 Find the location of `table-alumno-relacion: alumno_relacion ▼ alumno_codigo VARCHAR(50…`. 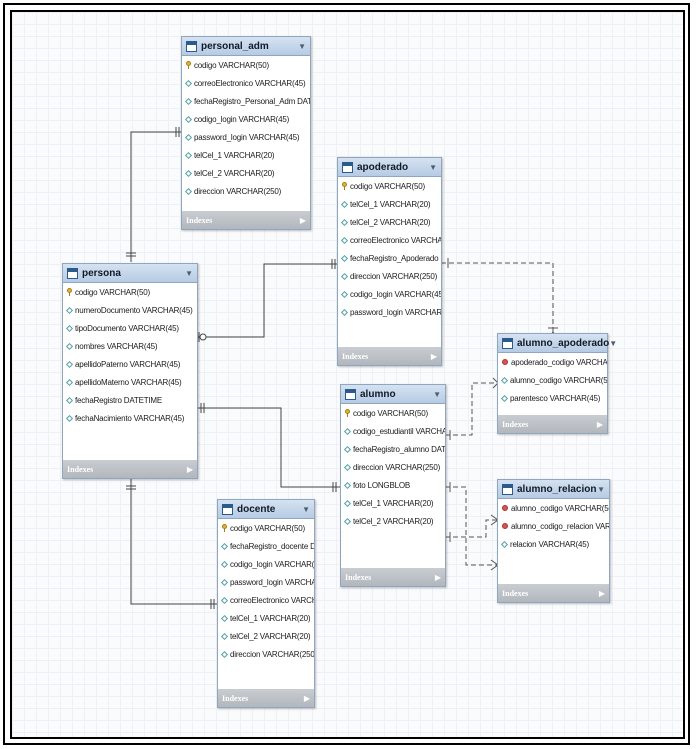

table-alumno-relacion: alumno_relacion ▼ alumno_codigo VARCHAR(50… is located at coordinates (553, 541).